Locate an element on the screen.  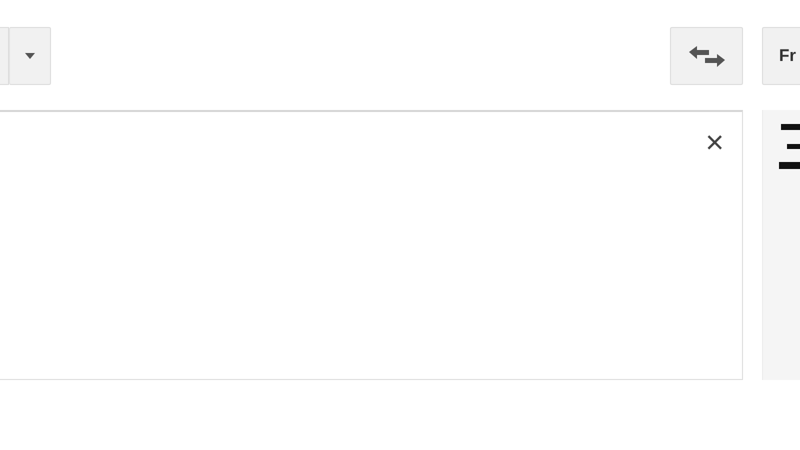
target-language-button: Fr is located at coordinates (781, 56).